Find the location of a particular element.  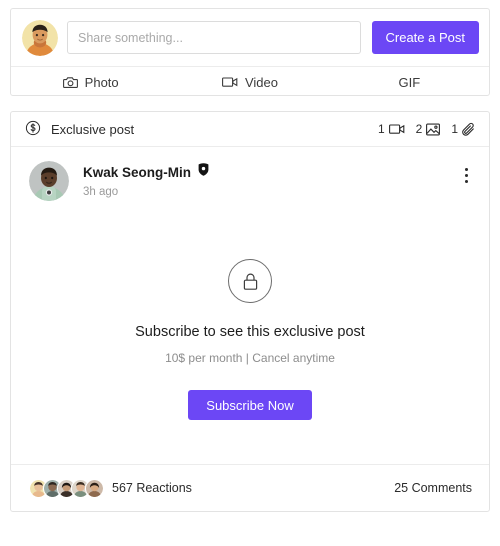

image-icon is located at coordinates (433, 129).